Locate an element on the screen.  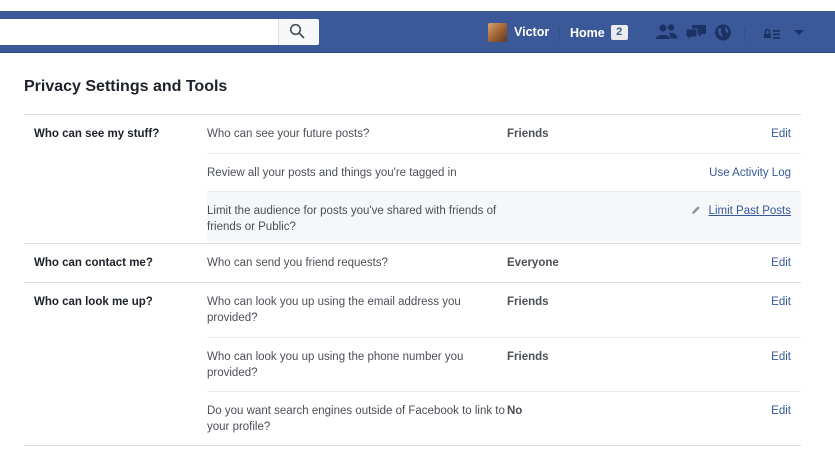
edit-future-posts-link: Edit is located at coordinates (729, 128).